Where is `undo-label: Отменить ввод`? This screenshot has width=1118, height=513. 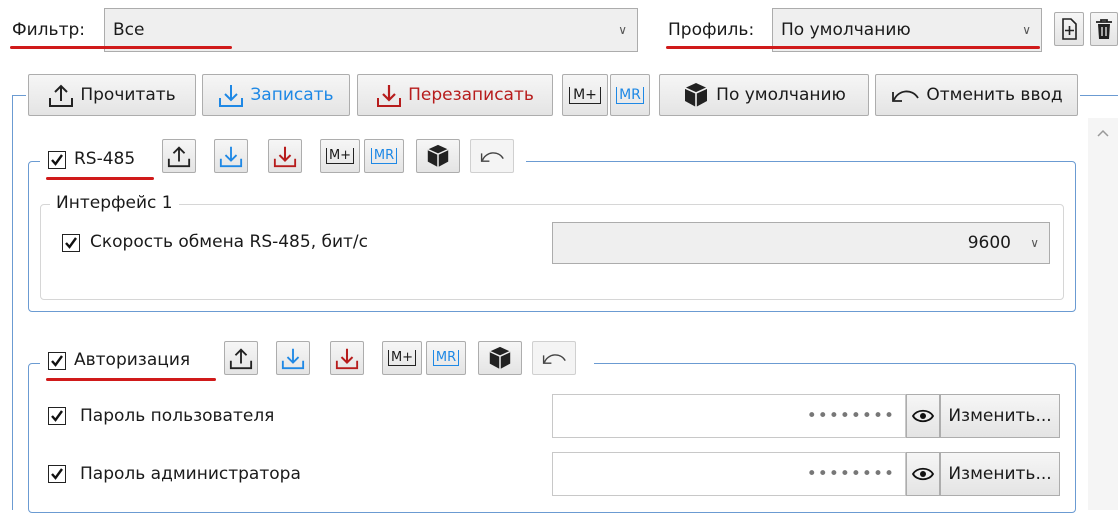 undo-label: Отменить ввод is located at coordinates (994, 95).